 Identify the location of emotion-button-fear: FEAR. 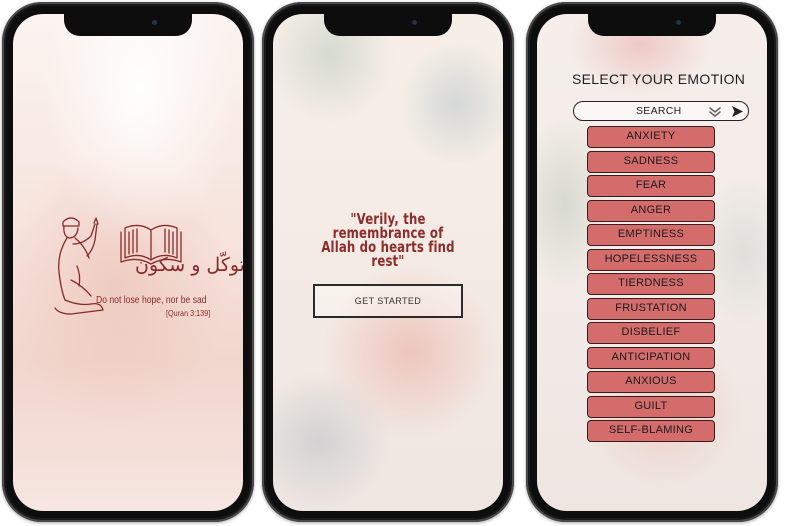
(651, 186).